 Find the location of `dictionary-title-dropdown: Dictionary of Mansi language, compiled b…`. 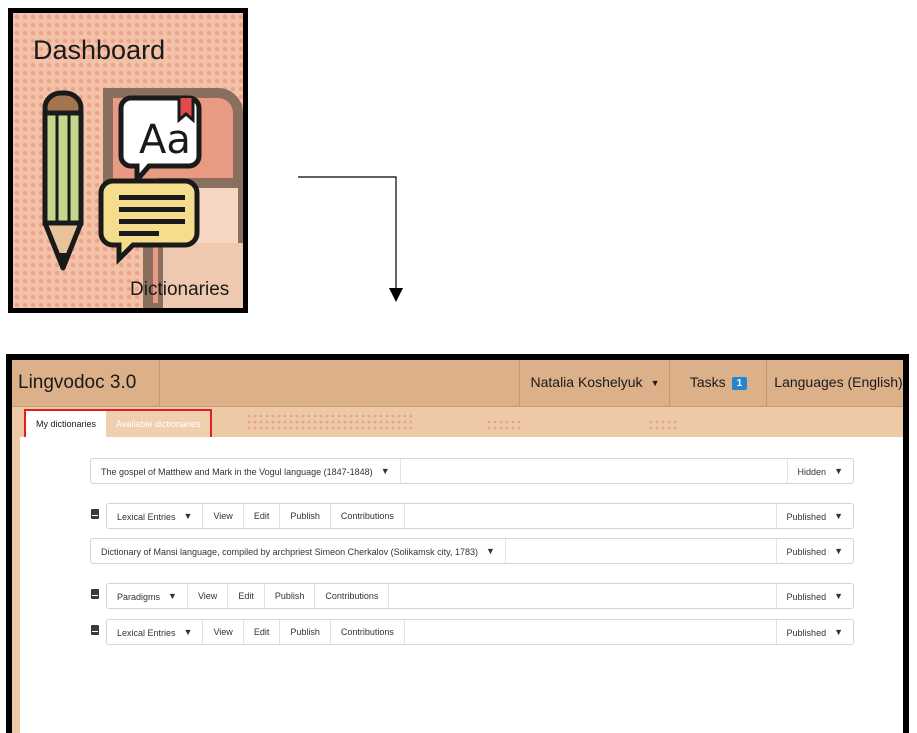

dictionary-title-dropdown: Dictionary of Mansi language, compiled b… is located at coordinates (298, 551).